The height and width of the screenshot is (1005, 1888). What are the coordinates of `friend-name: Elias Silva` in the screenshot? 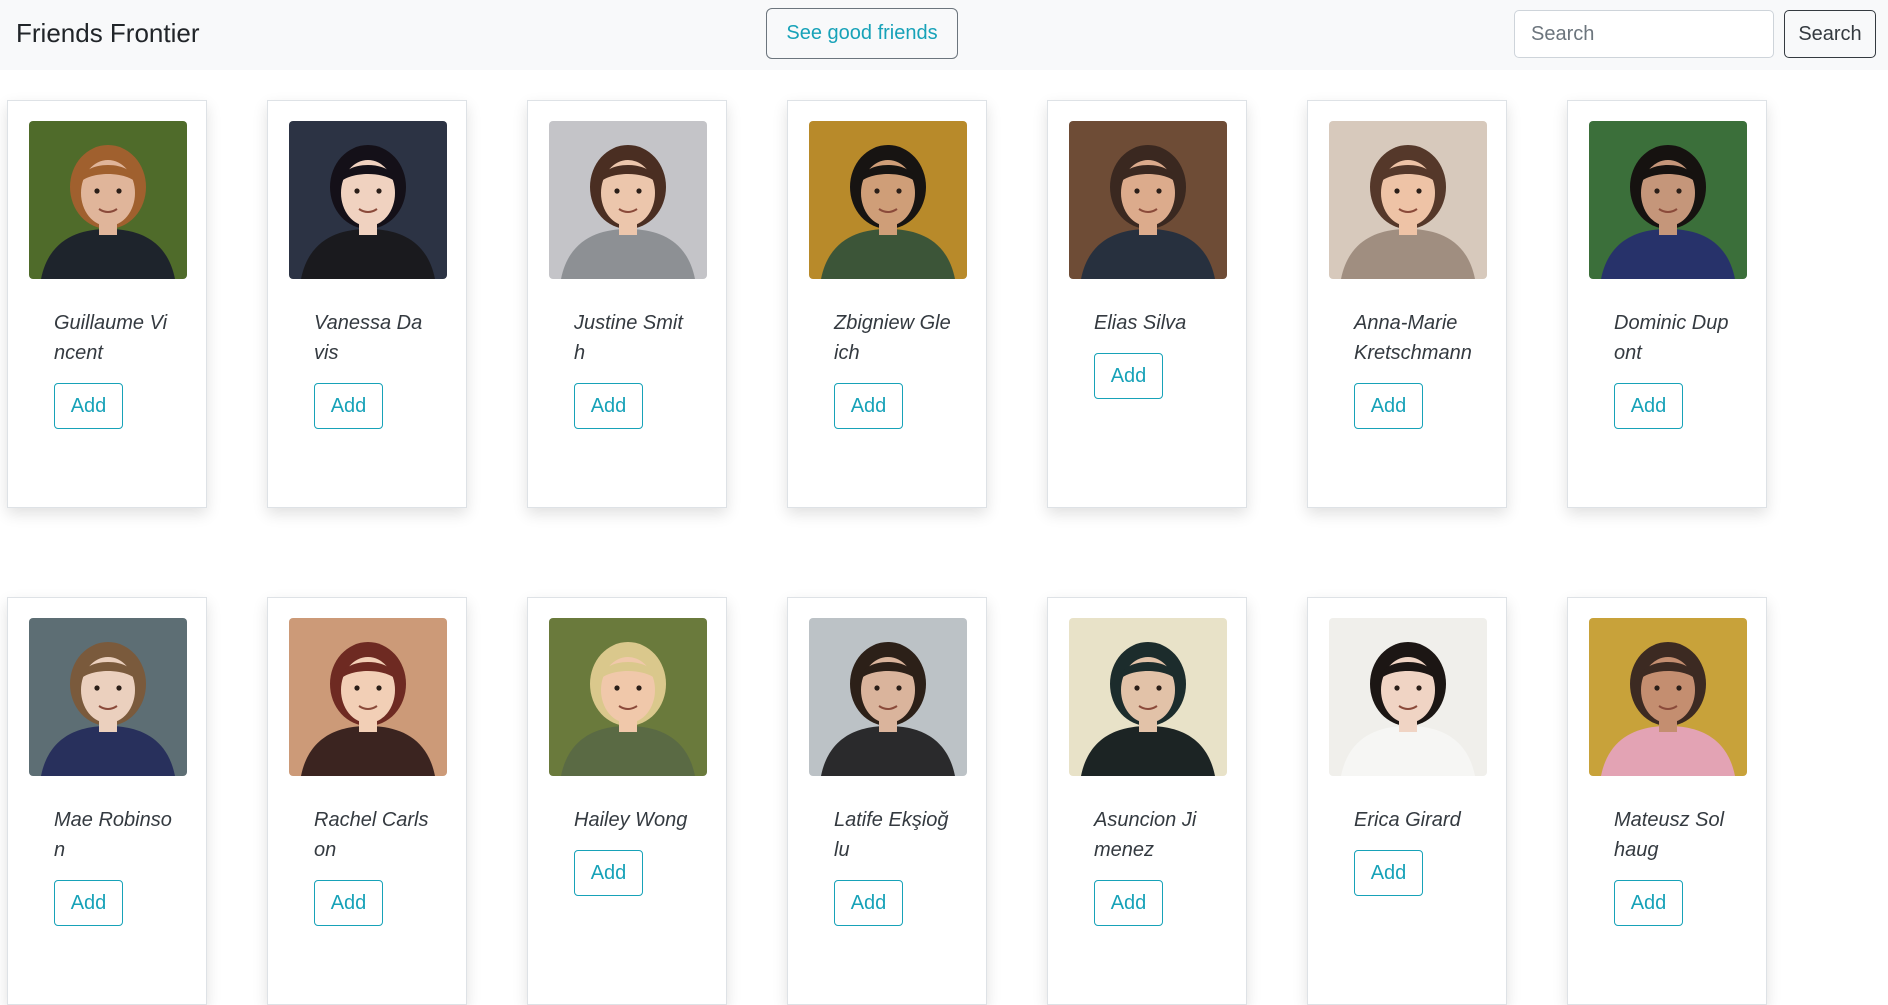 It's located at (1140, 323).